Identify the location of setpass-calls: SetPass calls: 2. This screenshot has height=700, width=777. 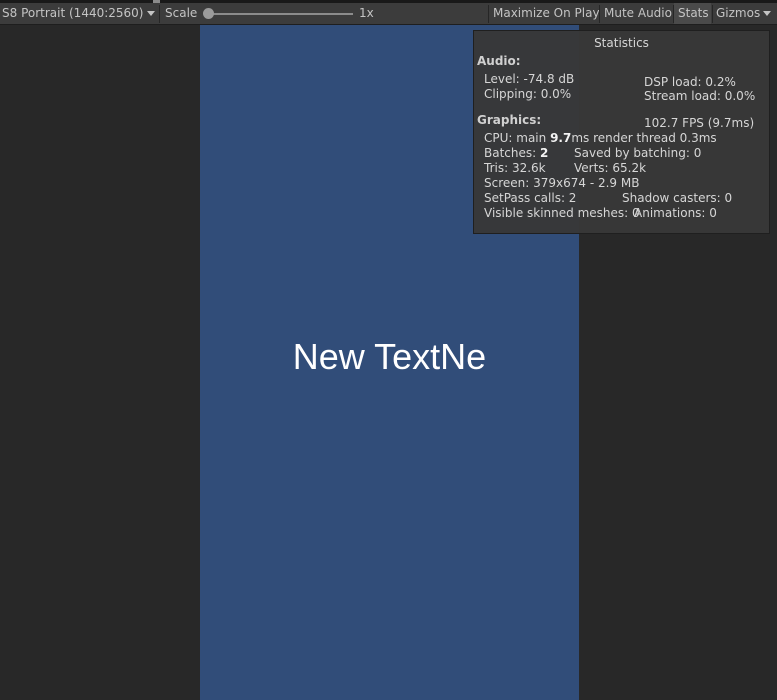
(530, 198).